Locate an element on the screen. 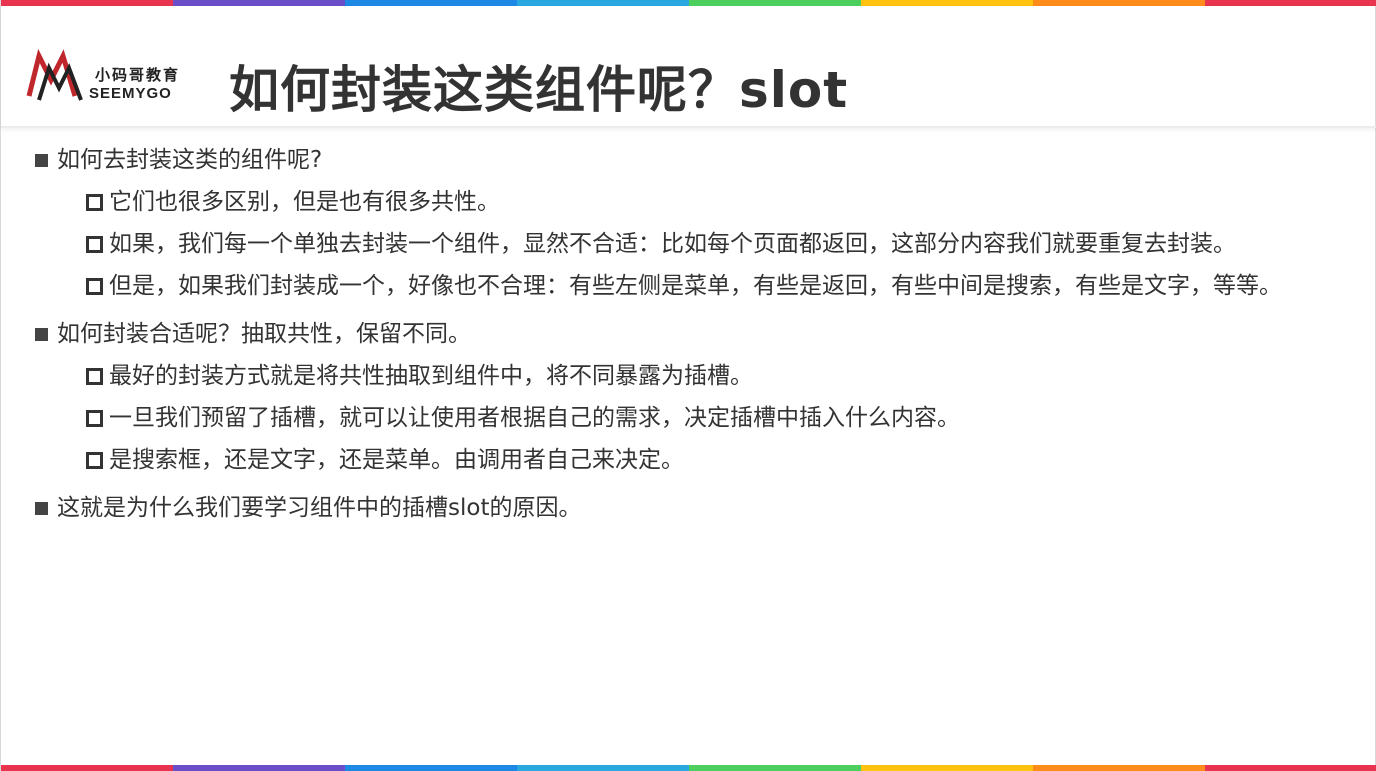  bullet-text: 如何去封装这类的组件呢? is located at coordinates (190, 160).